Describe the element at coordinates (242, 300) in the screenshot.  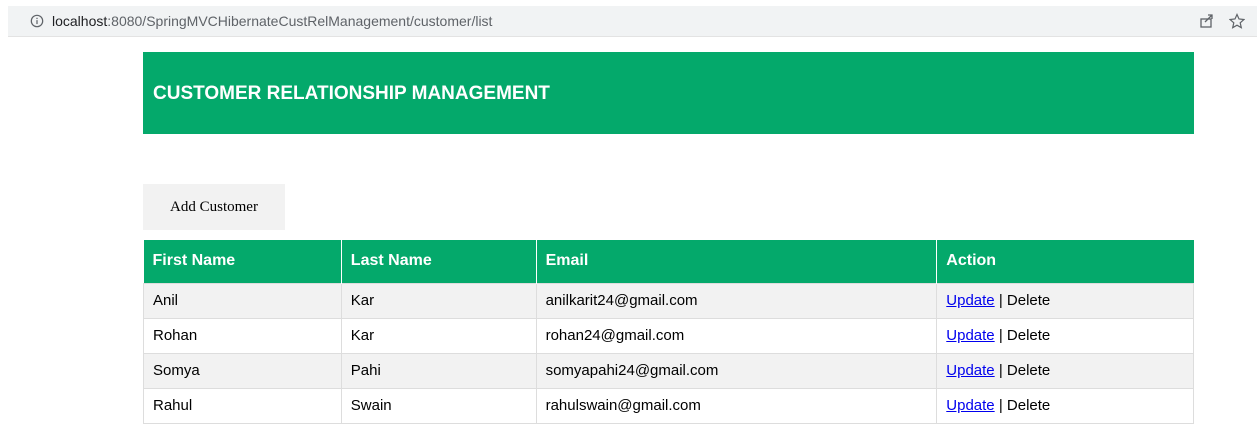
I see `cell-first-name: Anil` at that location.